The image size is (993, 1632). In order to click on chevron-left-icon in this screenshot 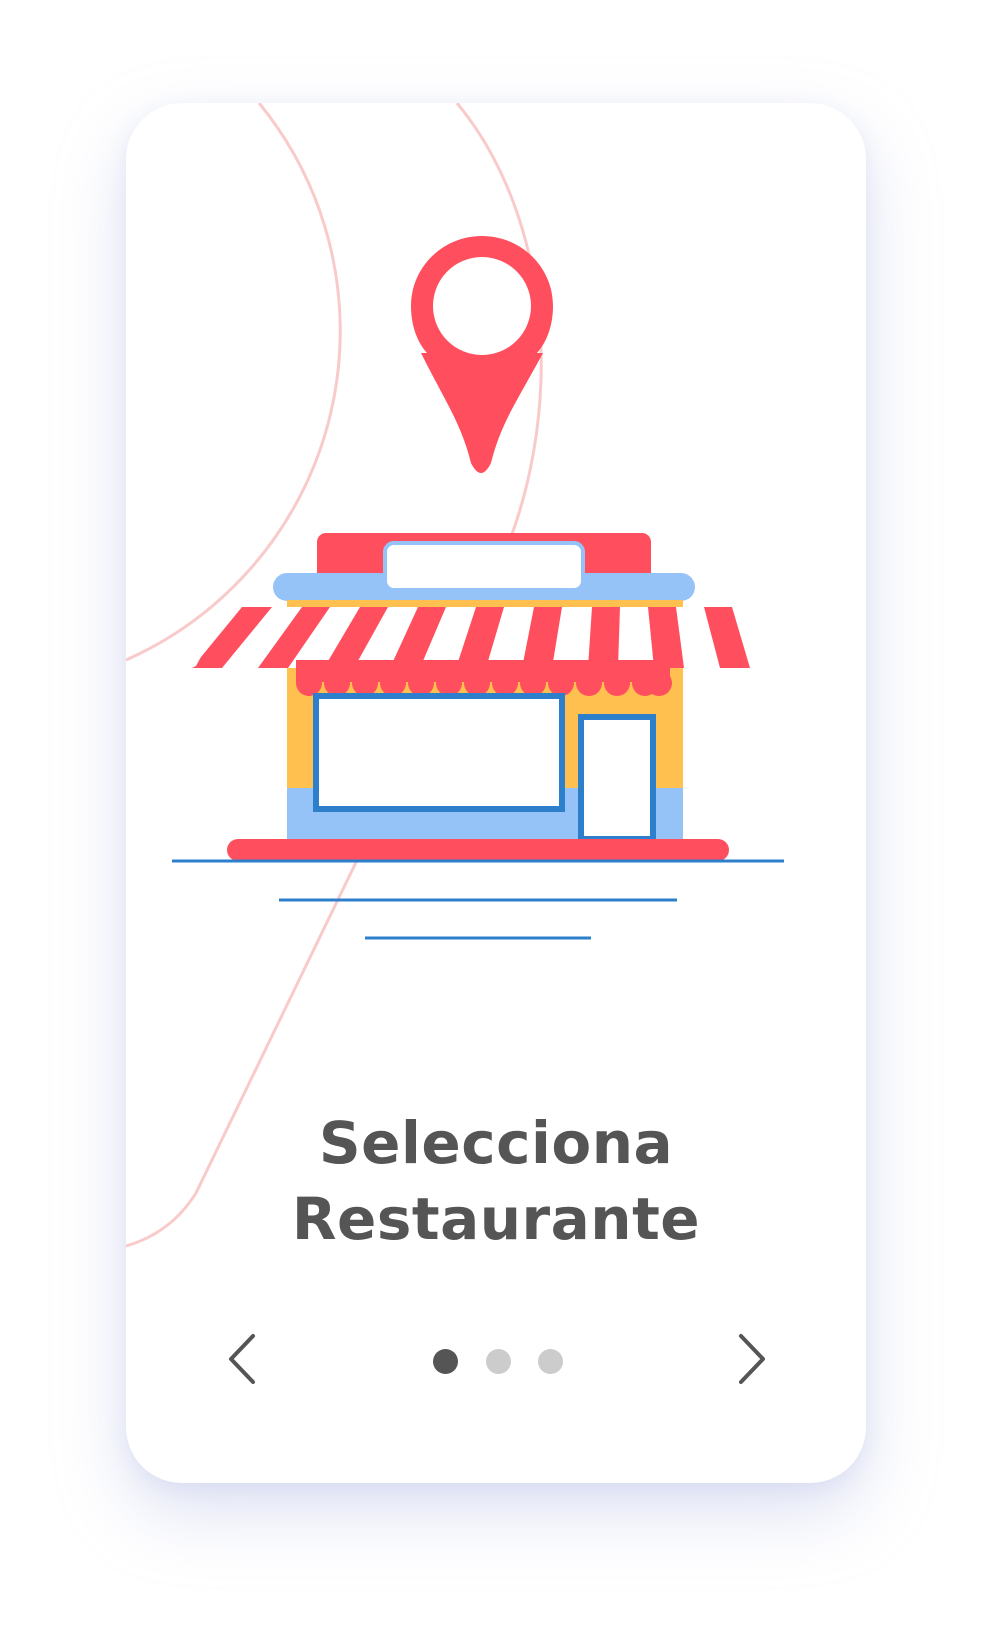, I will do `click(242, 1359)`.